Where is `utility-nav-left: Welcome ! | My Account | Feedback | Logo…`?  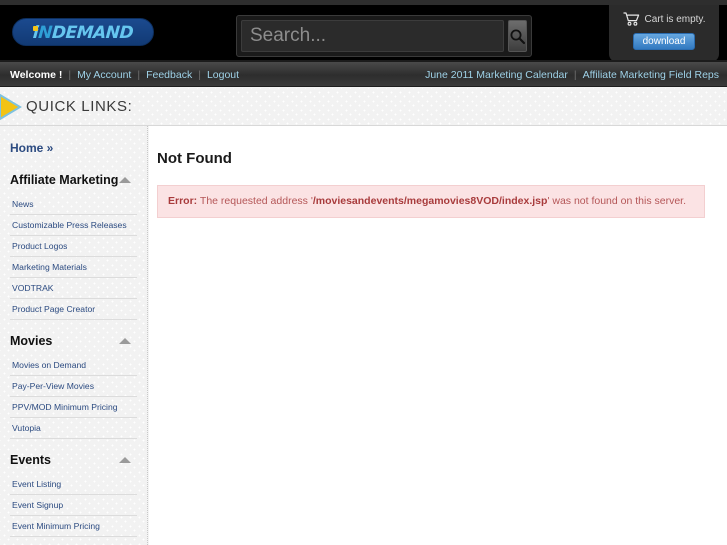 utility-nav-left: Welcome ! | My Account | Feedback | Logo… is located at coordinates (124, 74).